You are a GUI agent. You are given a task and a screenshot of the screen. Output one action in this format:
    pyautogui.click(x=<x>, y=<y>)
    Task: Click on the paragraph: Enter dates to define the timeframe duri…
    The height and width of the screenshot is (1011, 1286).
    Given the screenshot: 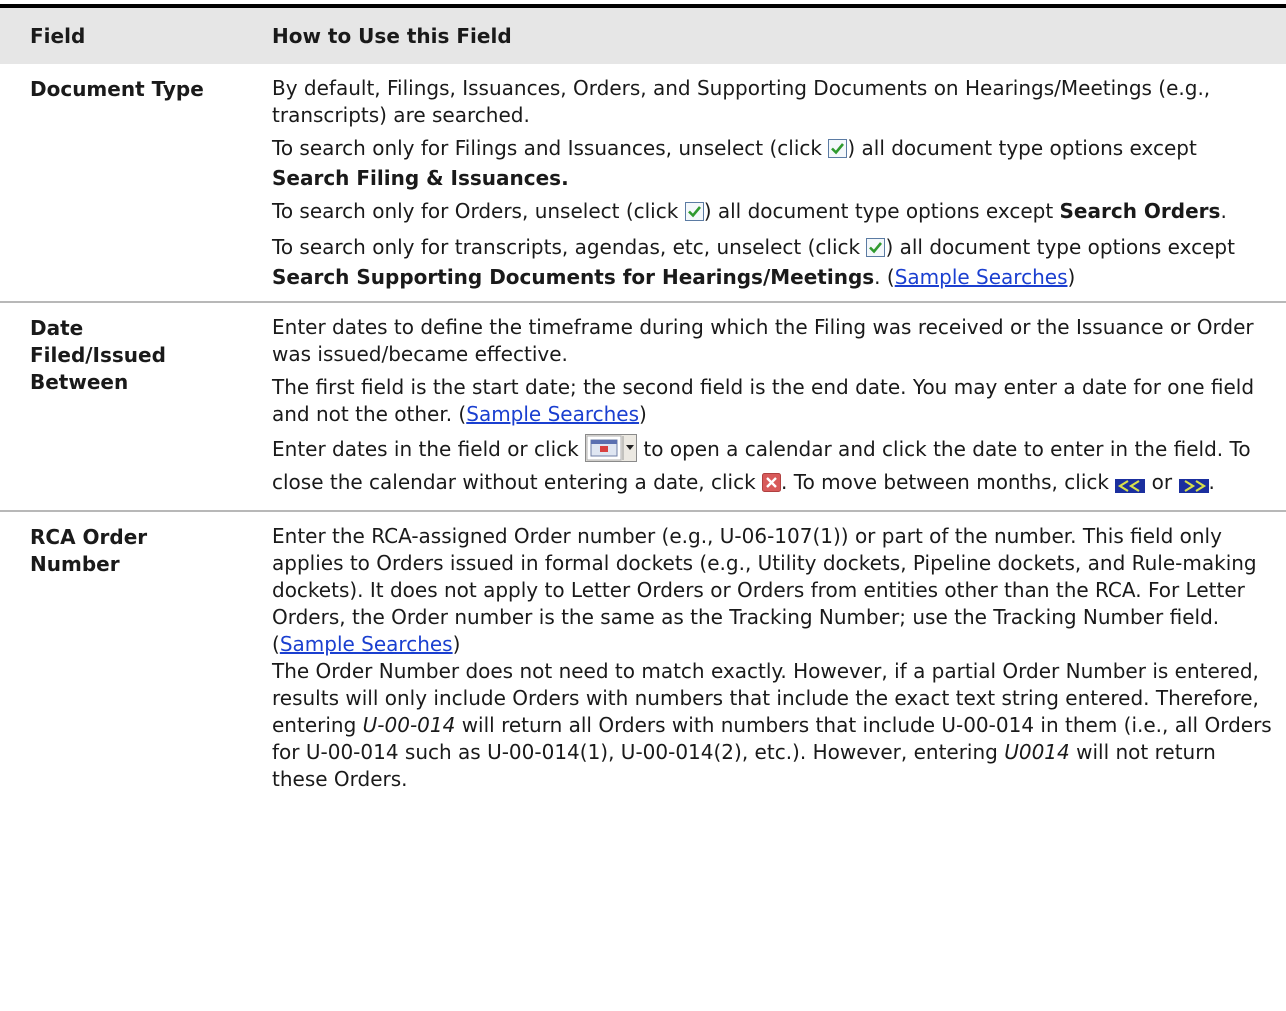 What is the action you would take?
    pyautogui.click(x=763, y=340)
    